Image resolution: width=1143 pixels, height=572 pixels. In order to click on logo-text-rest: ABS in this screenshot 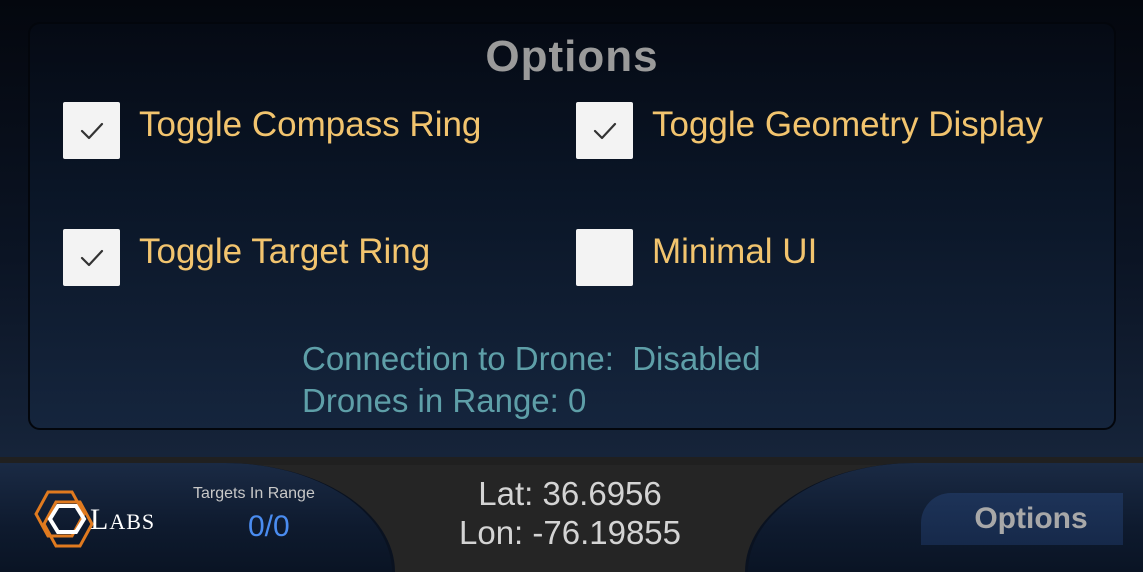, I will do `click(132, 521)`.